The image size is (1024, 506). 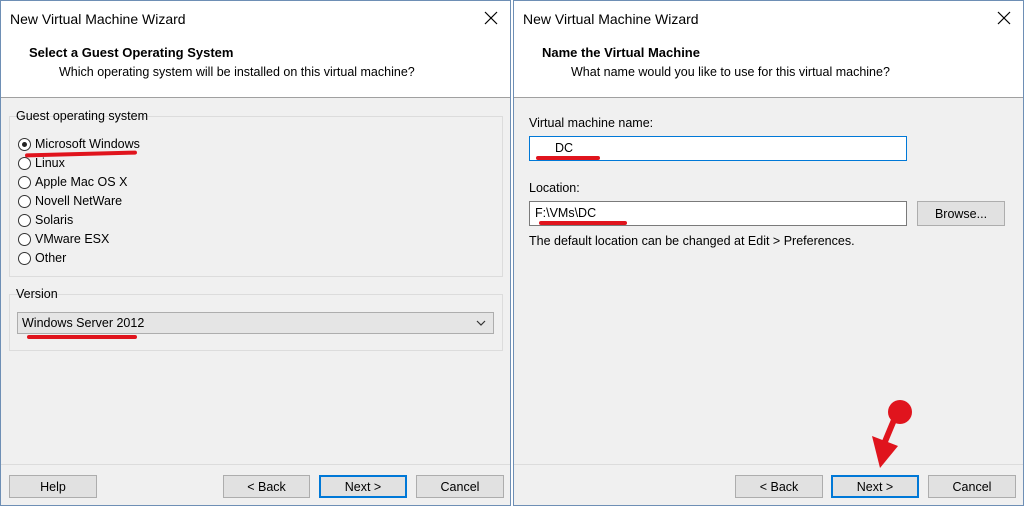 What do you see at coordinates (79, 201) in the screenshot?
I see `radio-label: Novell NetWare` at bounding box center [79, 201].